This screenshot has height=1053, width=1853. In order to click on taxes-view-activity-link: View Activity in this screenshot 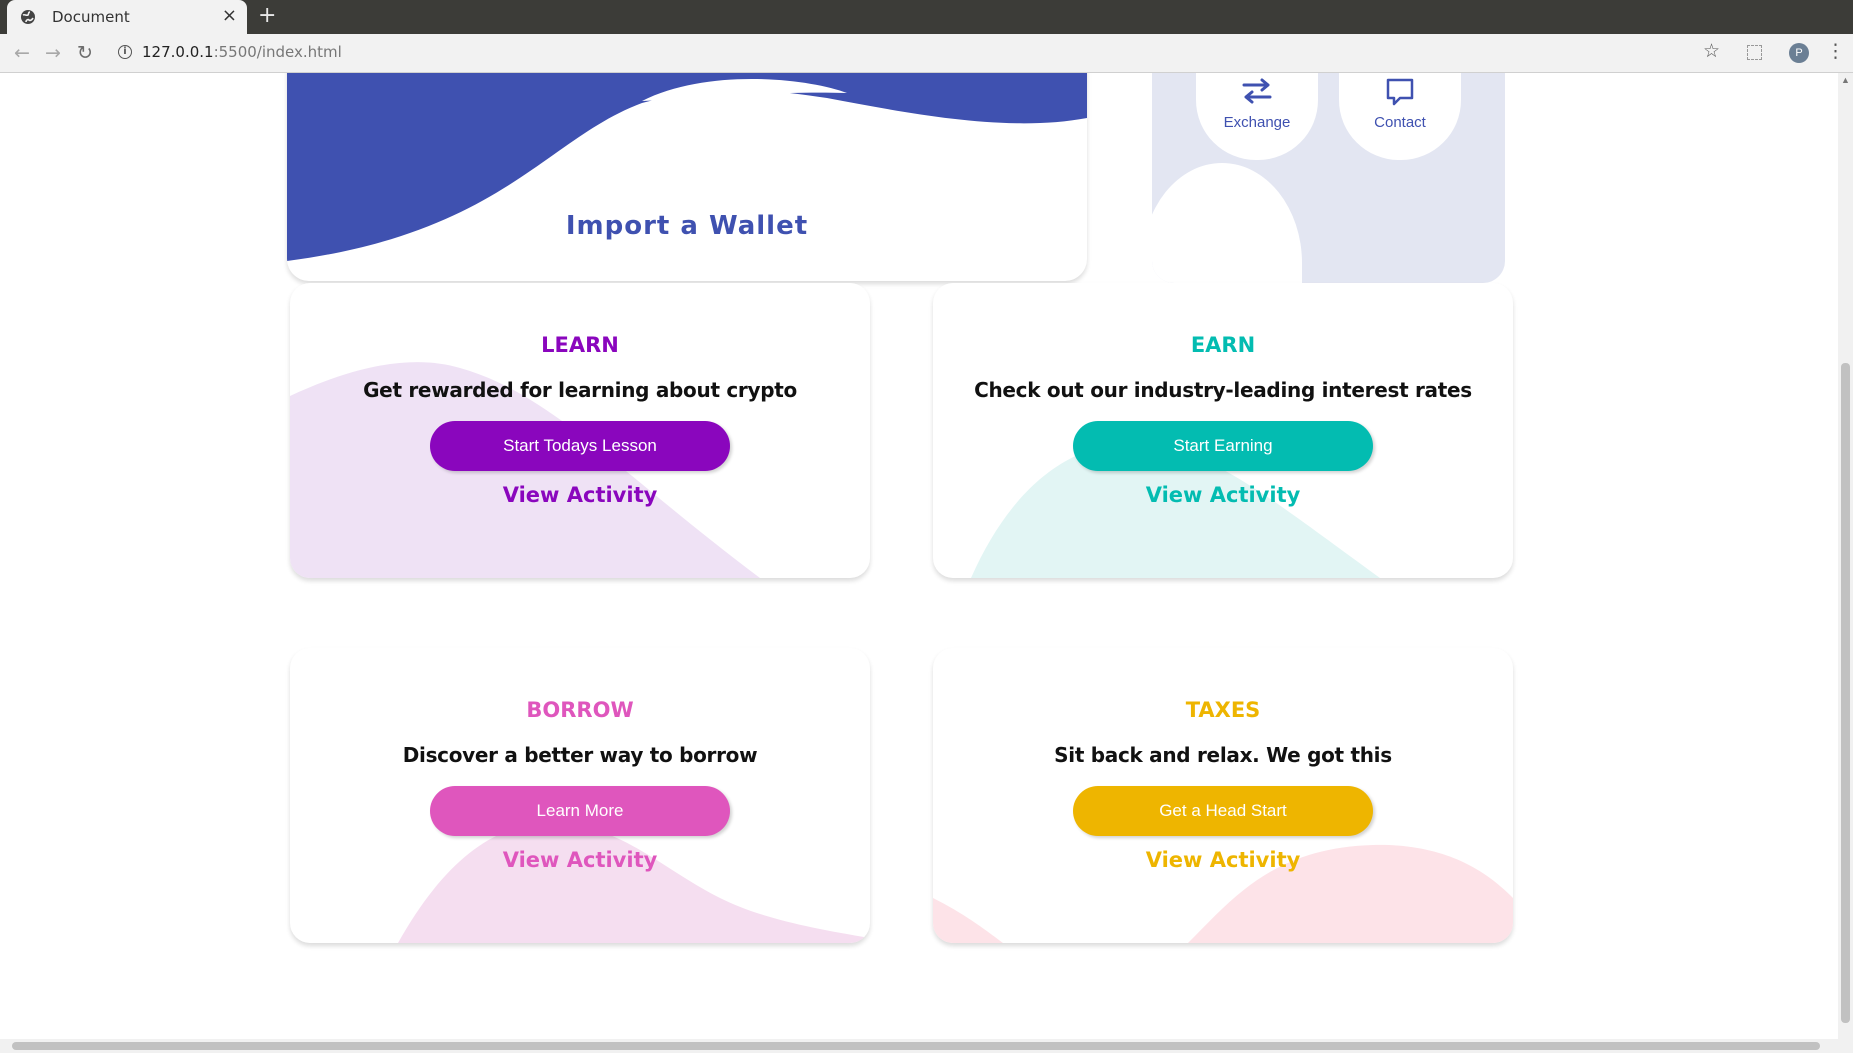, I will do `click(1223, 860)`.